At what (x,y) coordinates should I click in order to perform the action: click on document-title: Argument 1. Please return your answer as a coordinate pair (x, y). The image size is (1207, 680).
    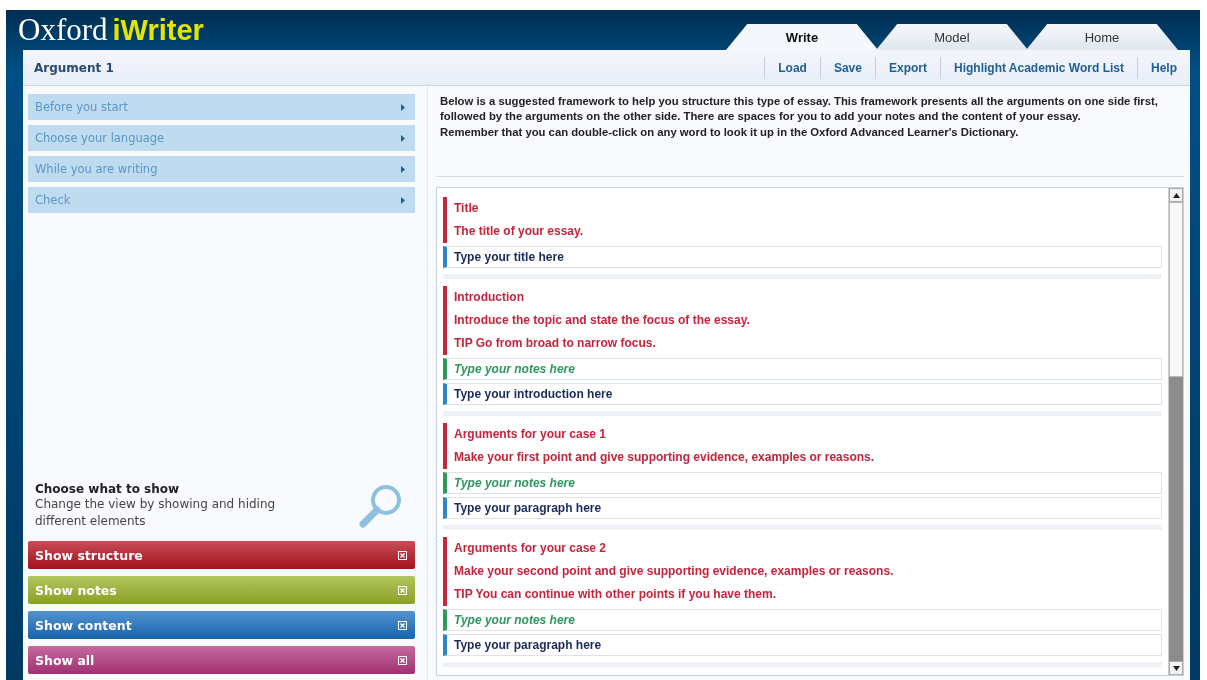
    Looking at the image, I should click on (74, 67).